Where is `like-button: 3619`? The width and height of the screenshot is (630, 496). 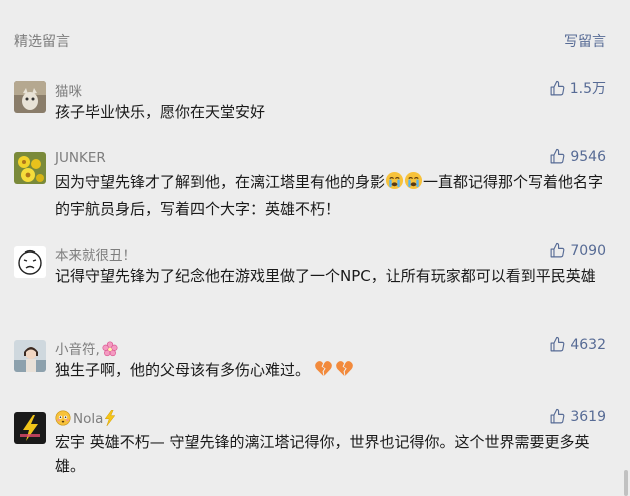
like-button: 3619 is located at coordinates (577, 416).